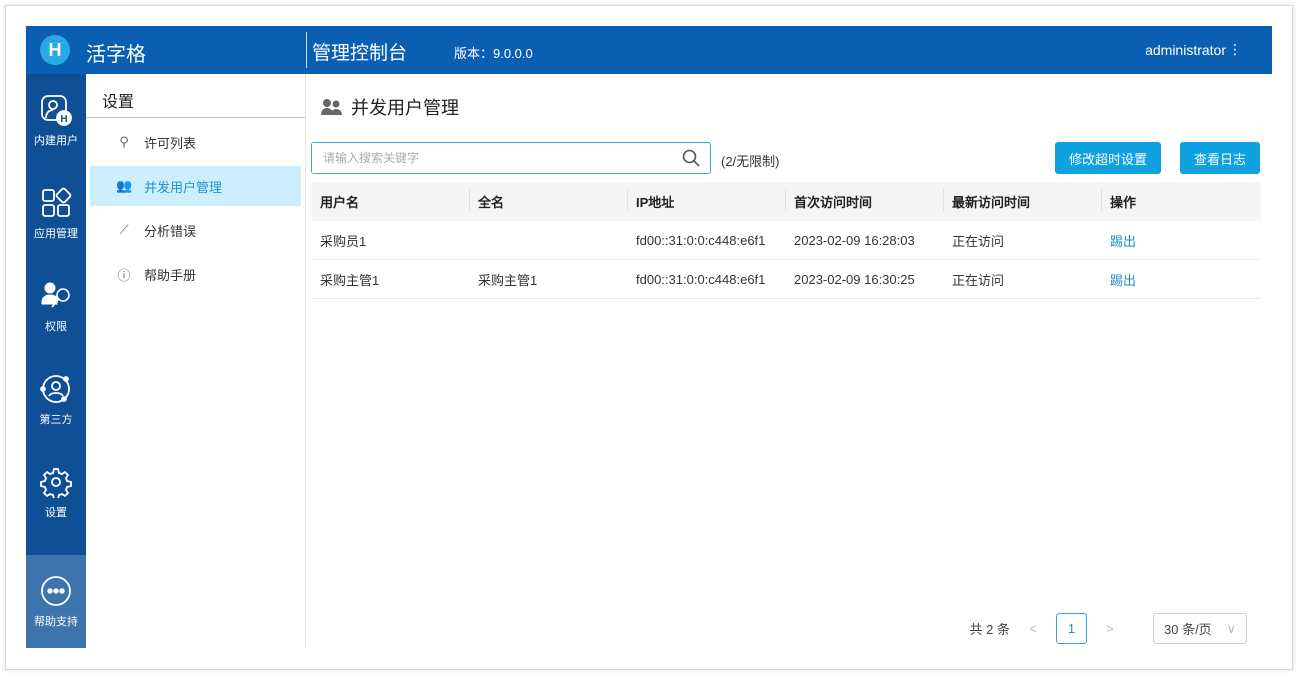 The image size is (1298, 675). I want to click on page-size-select: 30 条/页 ∨, so click(1200, 628).